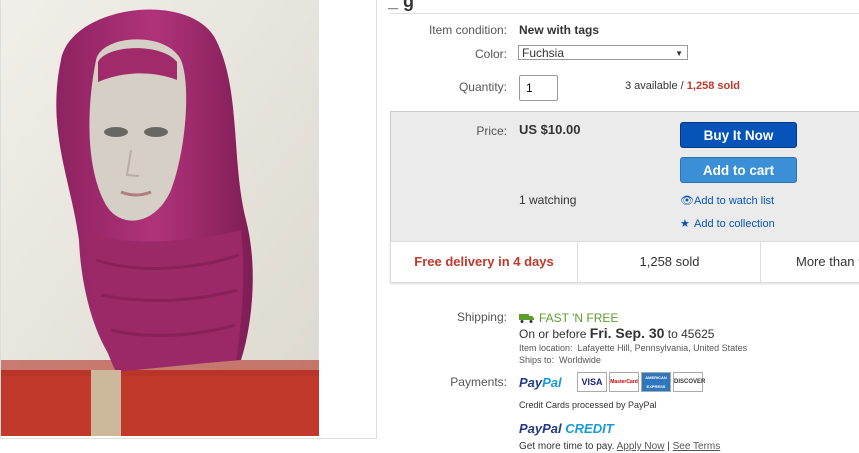 The width and height of the screenshot is (859, 453). I want to click on condition-label: Item condition:, so click(467, 30).